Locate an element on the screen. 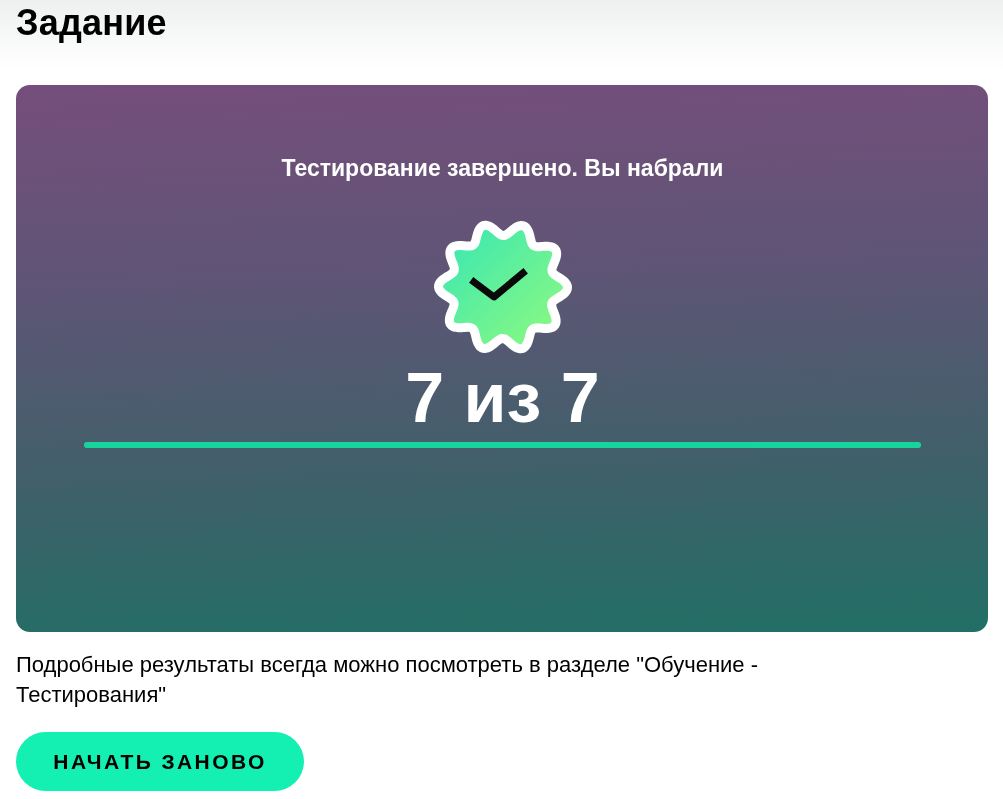 The height and width of the screenshot is (799, 1003). result-heading: Тестирование завершено. Вы набрали is located at coordinates (502, 168).